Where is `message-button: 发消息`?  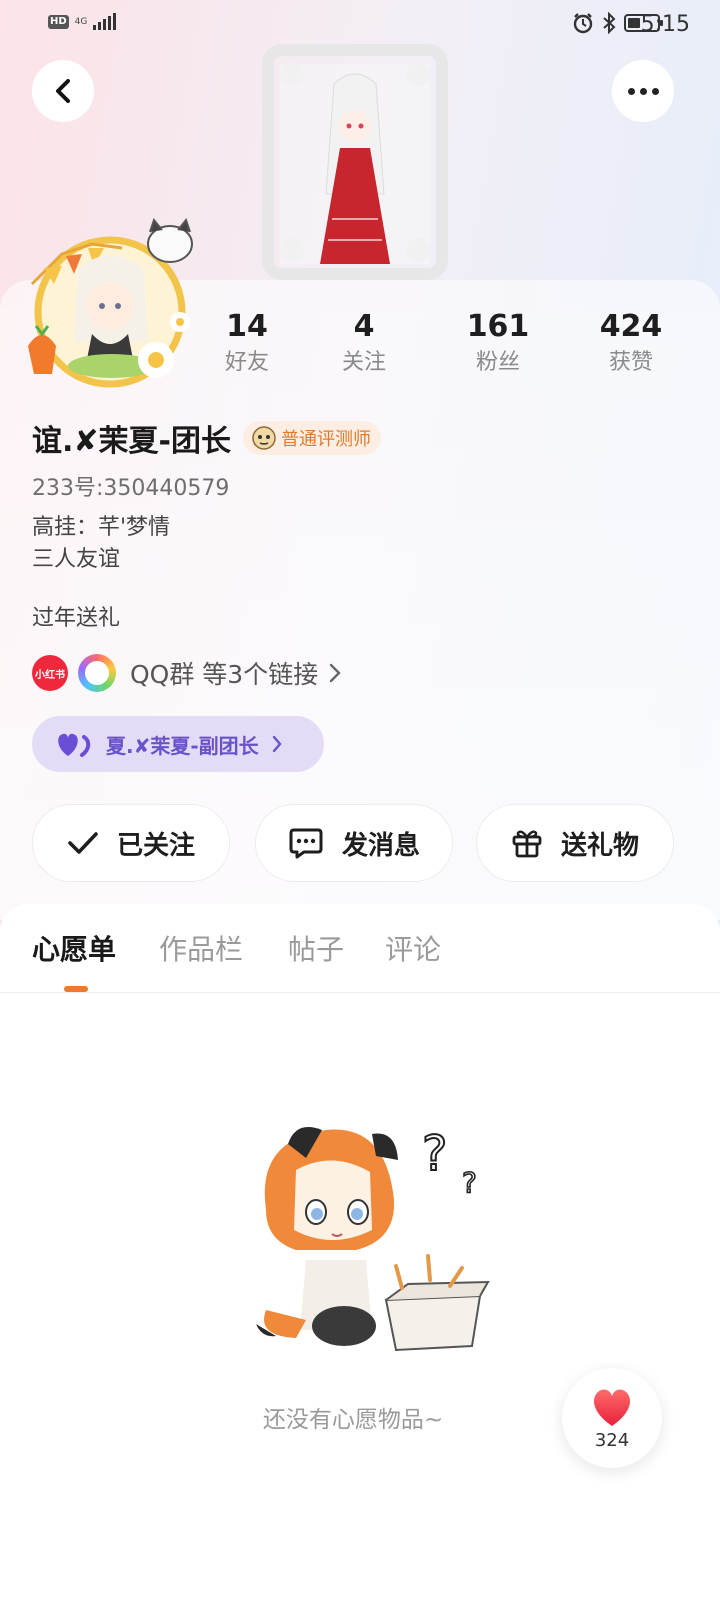
message-button: 发消息 is located at coordinates (354, 843).